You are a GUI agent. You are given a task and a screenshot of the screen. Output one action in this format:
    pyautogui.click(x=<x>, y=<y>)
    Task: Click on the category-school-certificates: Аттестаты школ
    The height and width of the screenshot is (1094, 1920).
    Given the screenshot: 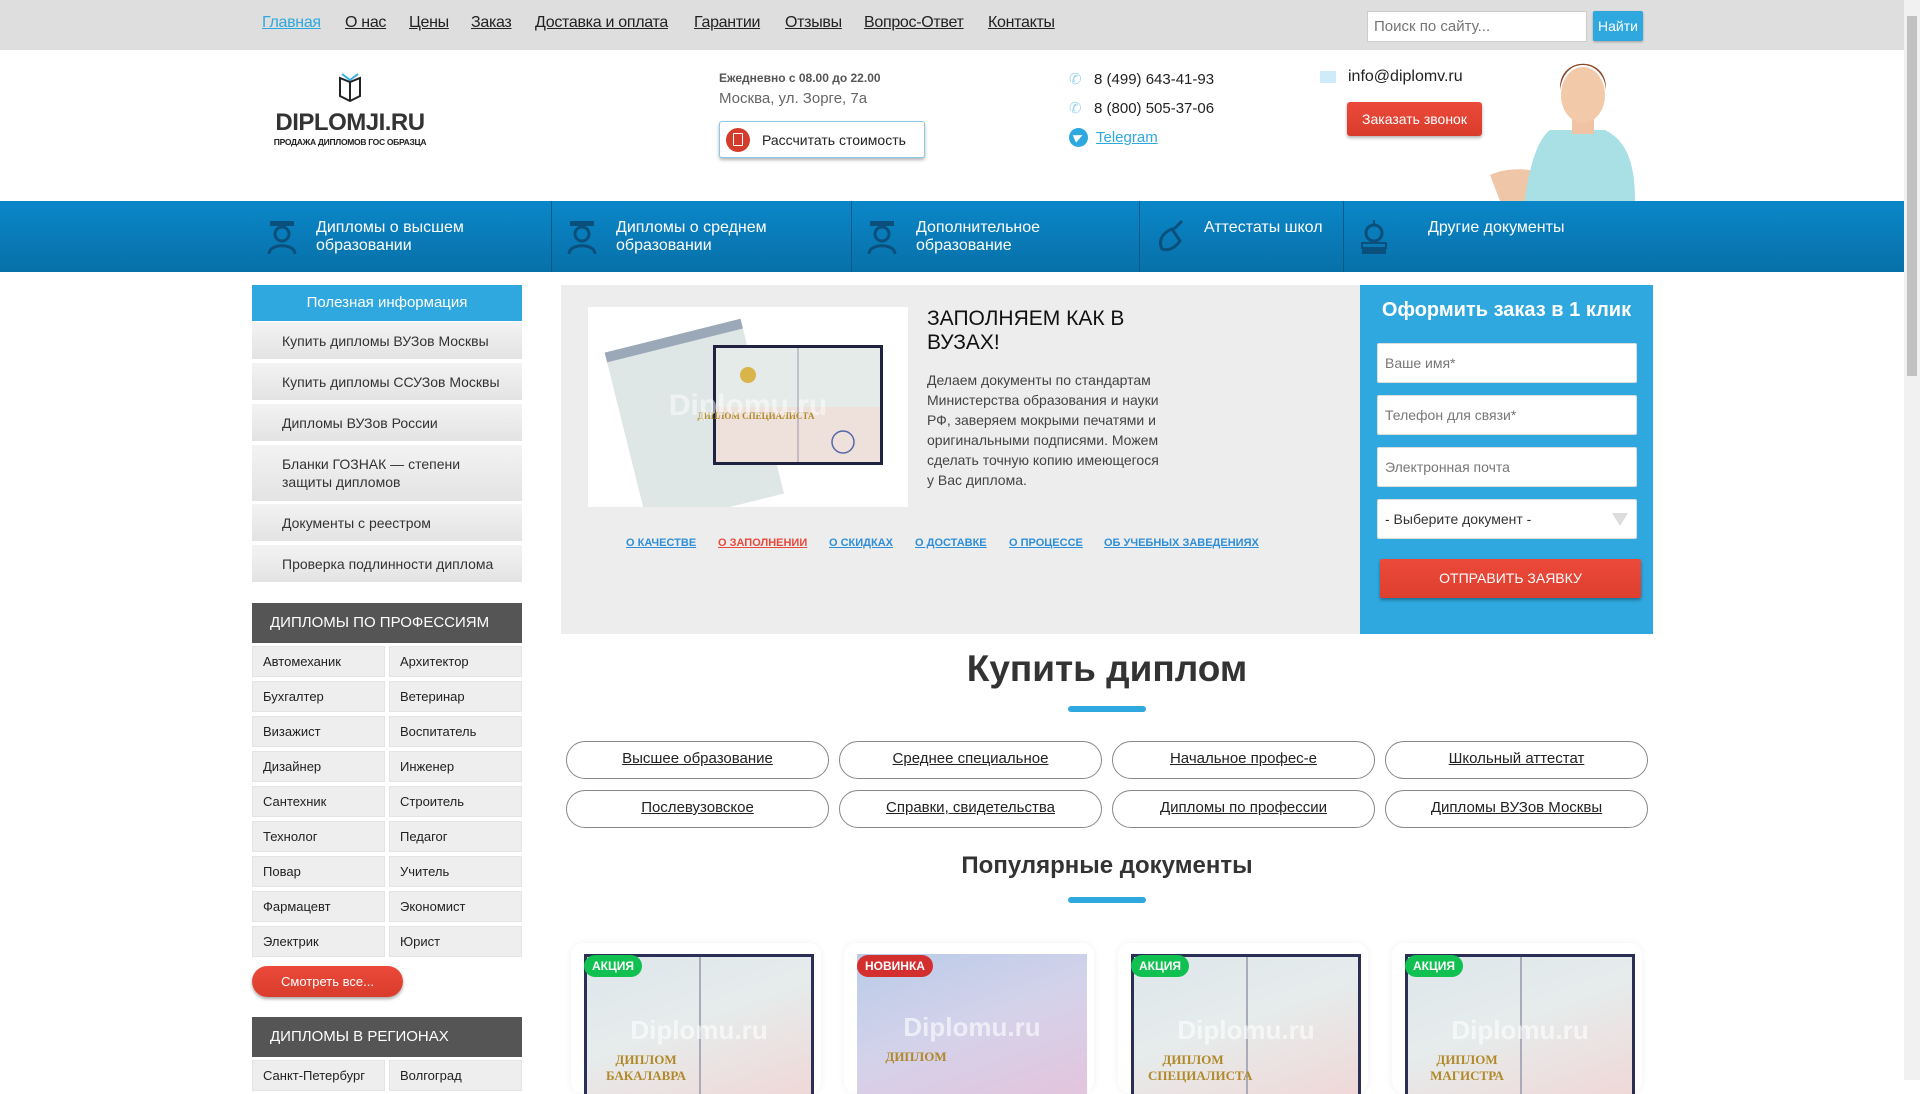 What is the action you would take?
    pyautogui.click(x=1242, y=236)
    